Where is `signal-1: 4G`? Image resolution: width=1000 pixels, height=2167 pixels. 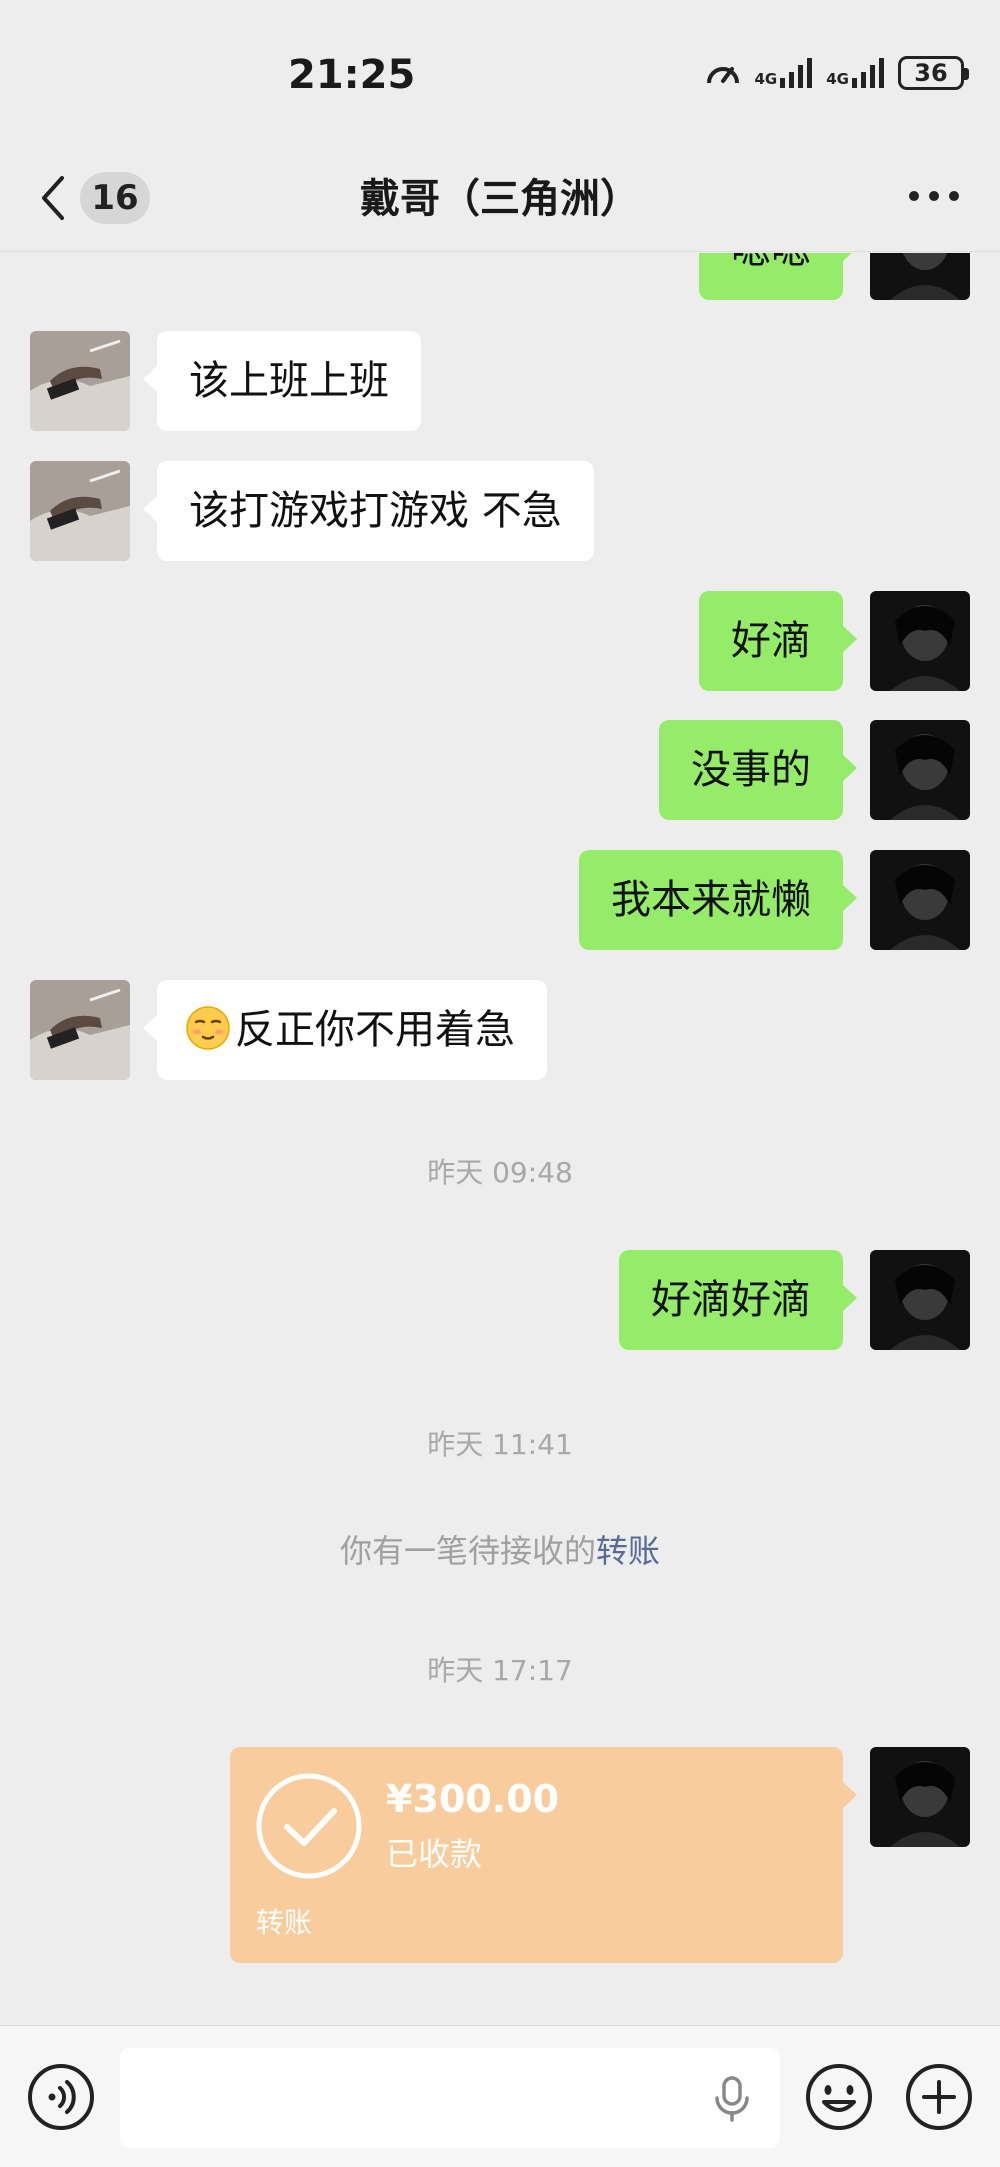 signal-1: 4G is located at coordinates (784, 73).